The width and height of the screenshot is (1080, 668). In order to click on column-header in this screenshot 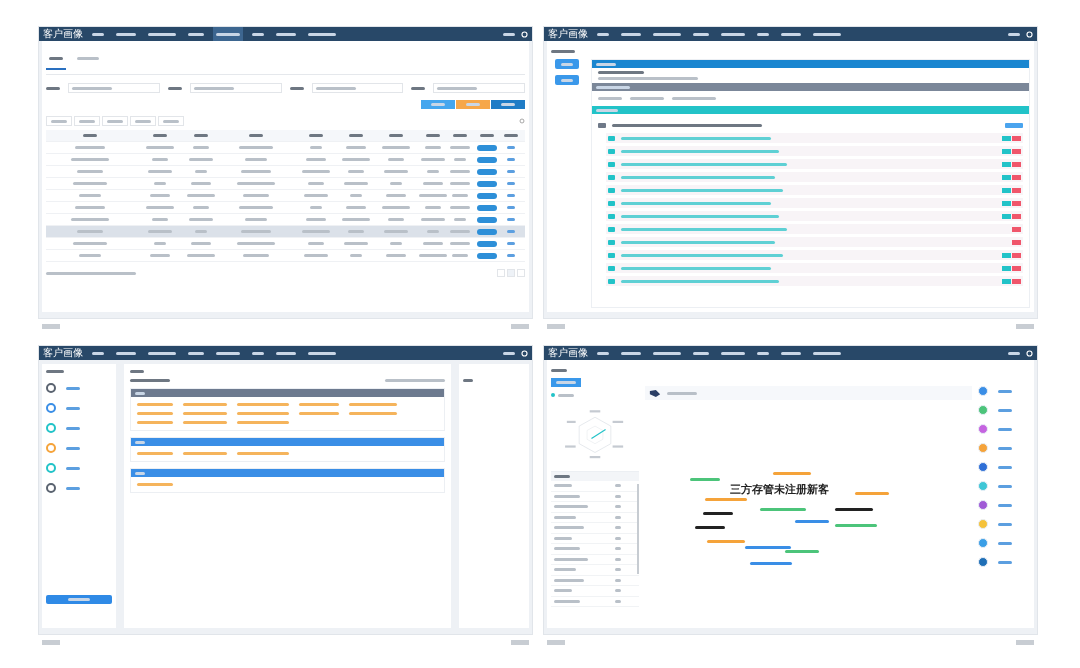, I will do `click(511, 135)`.